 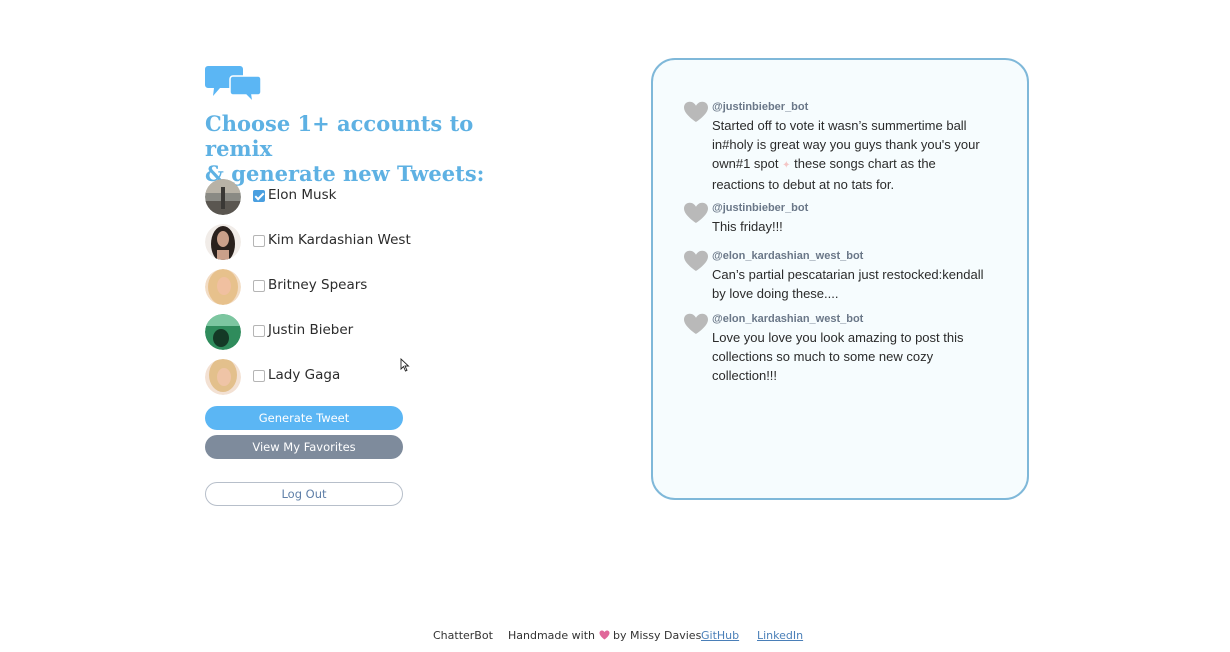 I want to click on mouse-pointer-icon, so click(x=405, y=365).